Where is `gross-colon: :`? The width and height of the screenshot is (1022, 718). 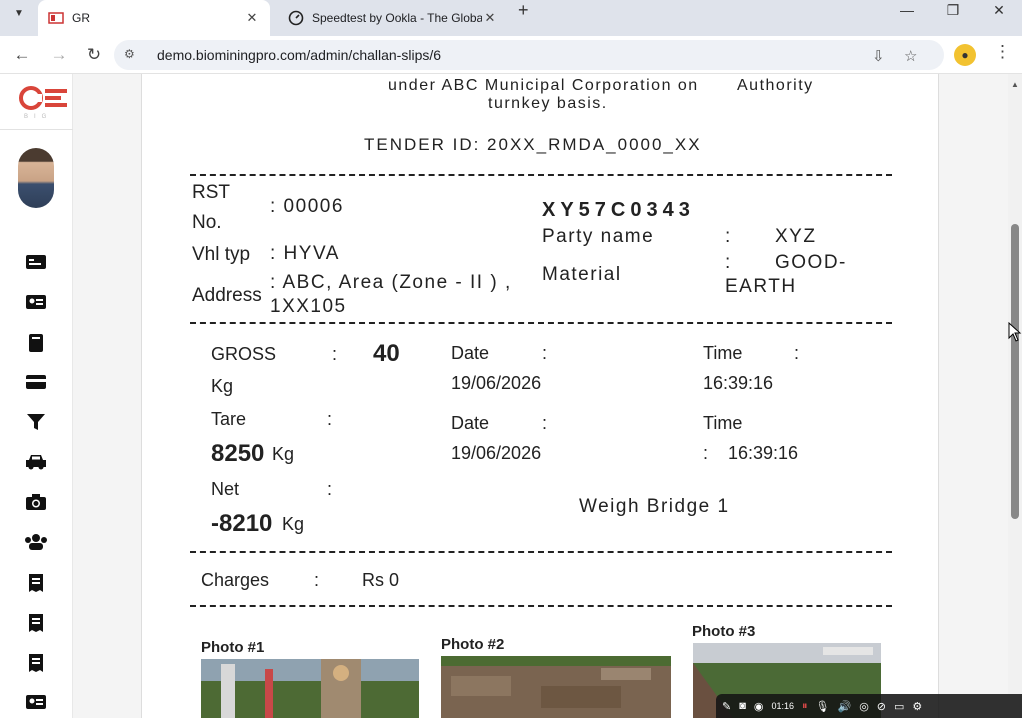 gross-colon: : is located at coordinates (335, 354).